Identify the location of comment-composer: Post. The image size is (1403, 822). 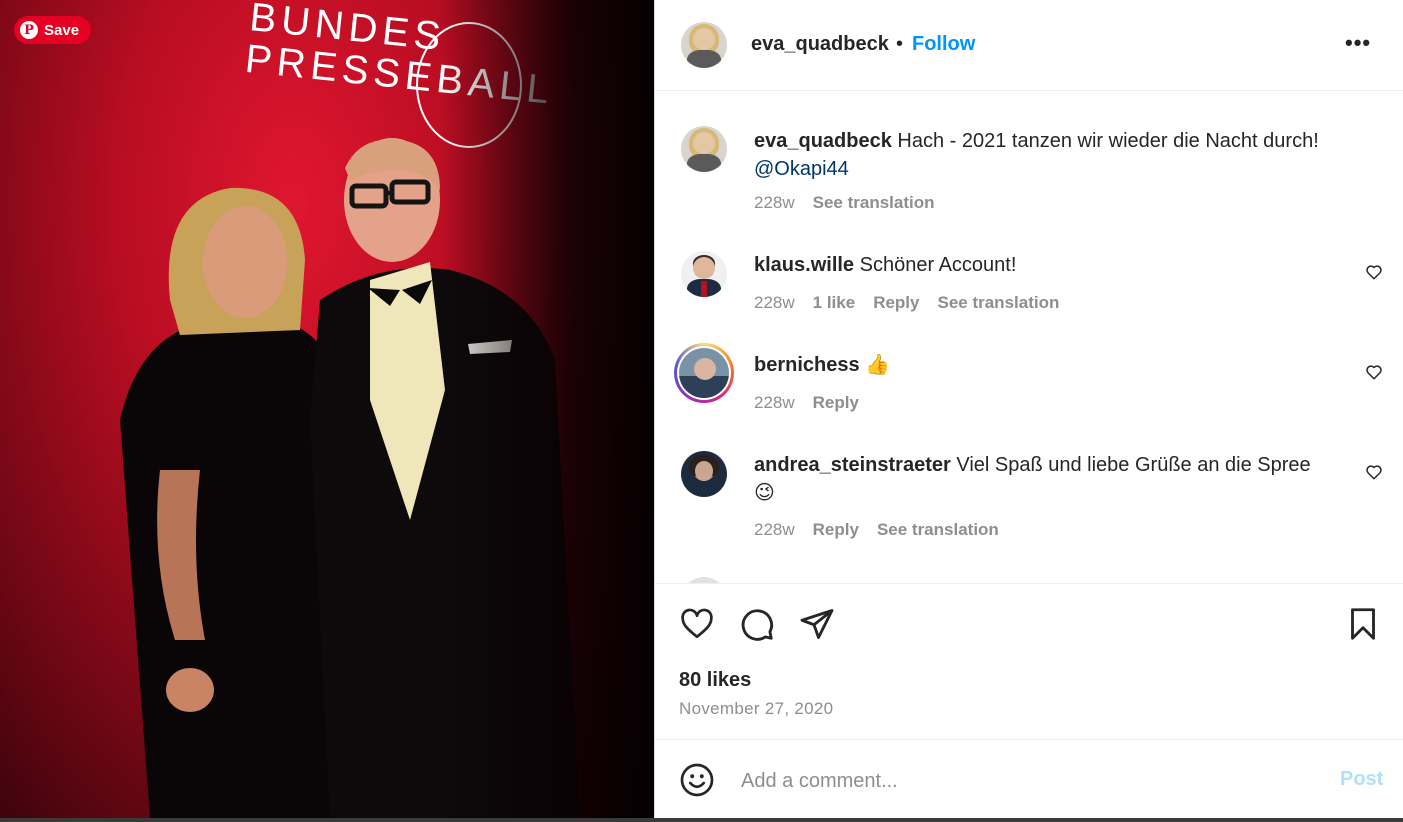
(1029, 779).